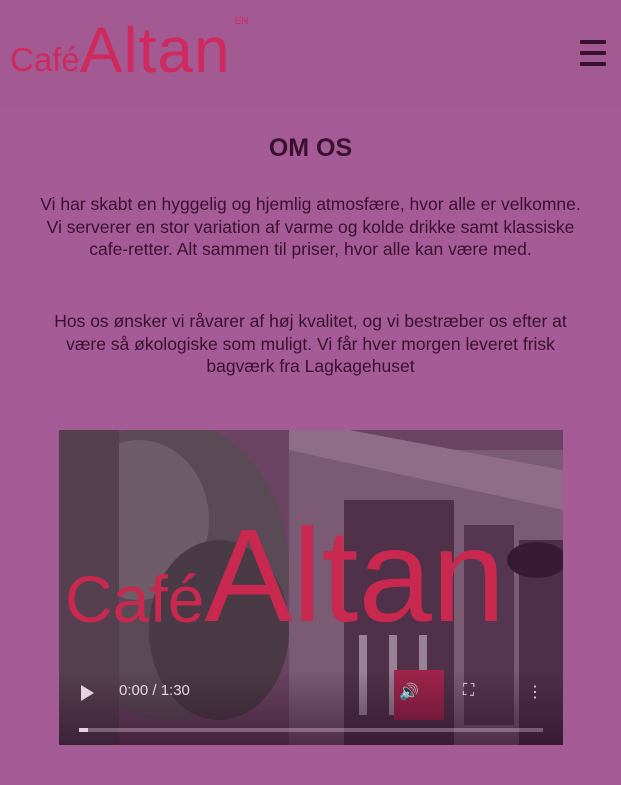 The image size is (621, 785). Describe the element at coordinates (311, 707) in the screenshot. I see `video-controls: 0:00 / 1:30 🔊 ⛶ ⋮` at that location.